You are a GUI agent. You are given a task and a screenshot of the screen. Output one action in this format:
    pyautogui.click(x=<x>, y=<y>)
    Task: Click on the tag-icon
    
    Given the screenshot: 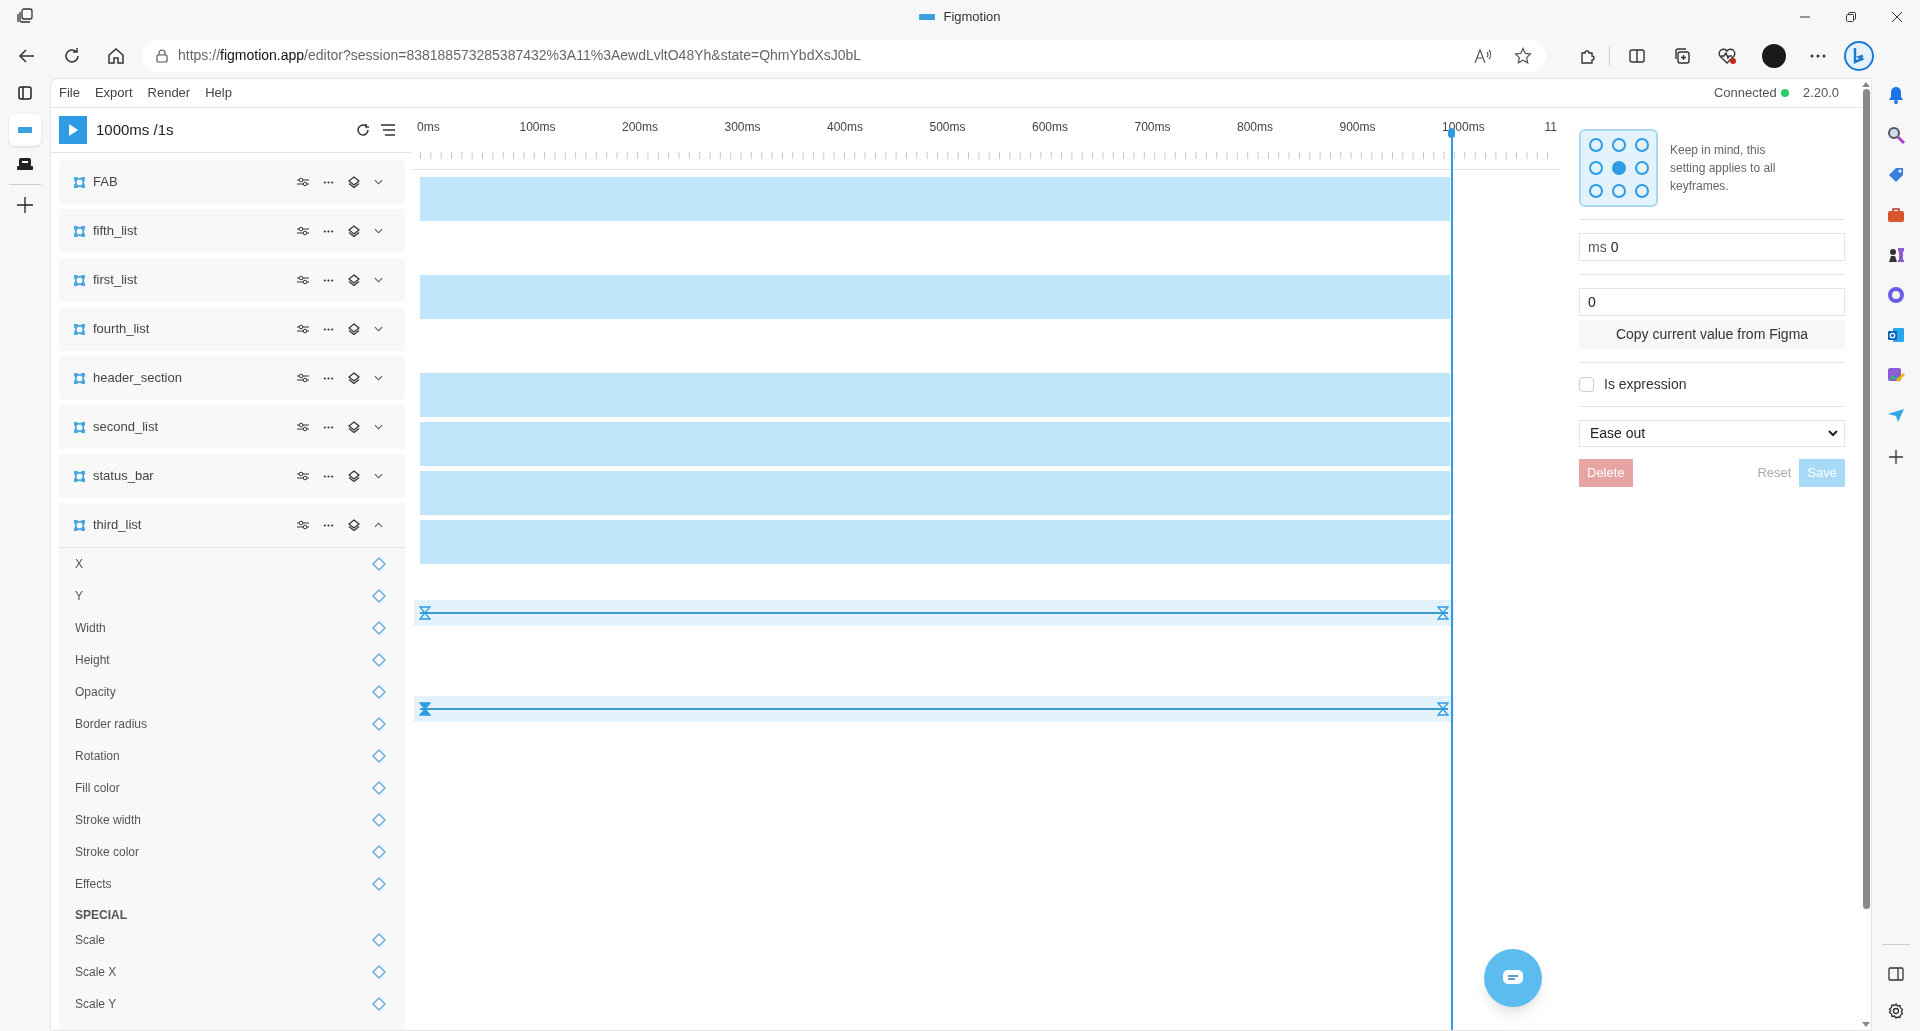 What is the action you would take?
    pyautogui.click(x=1896, y=175)
    